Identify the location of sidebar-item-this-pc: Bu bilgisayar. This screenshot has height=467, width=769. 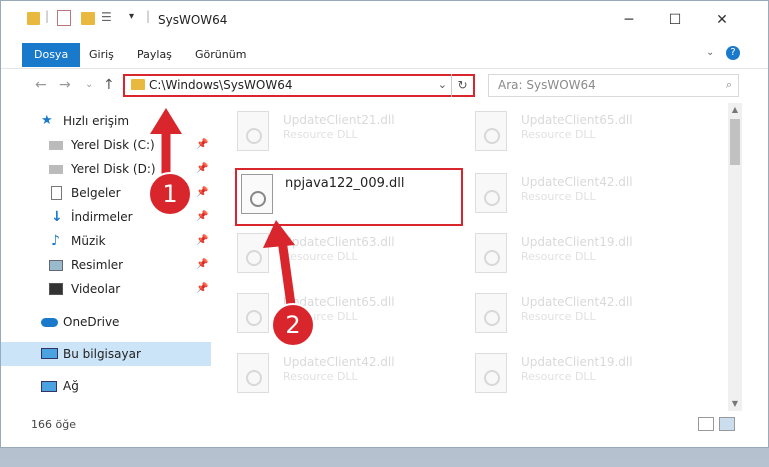
(106, 354).